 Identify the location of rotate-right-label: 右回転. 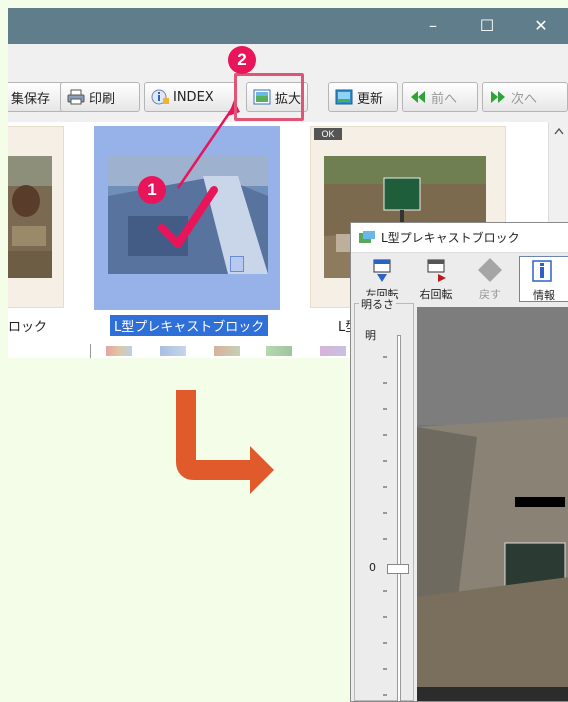
(436, 294).